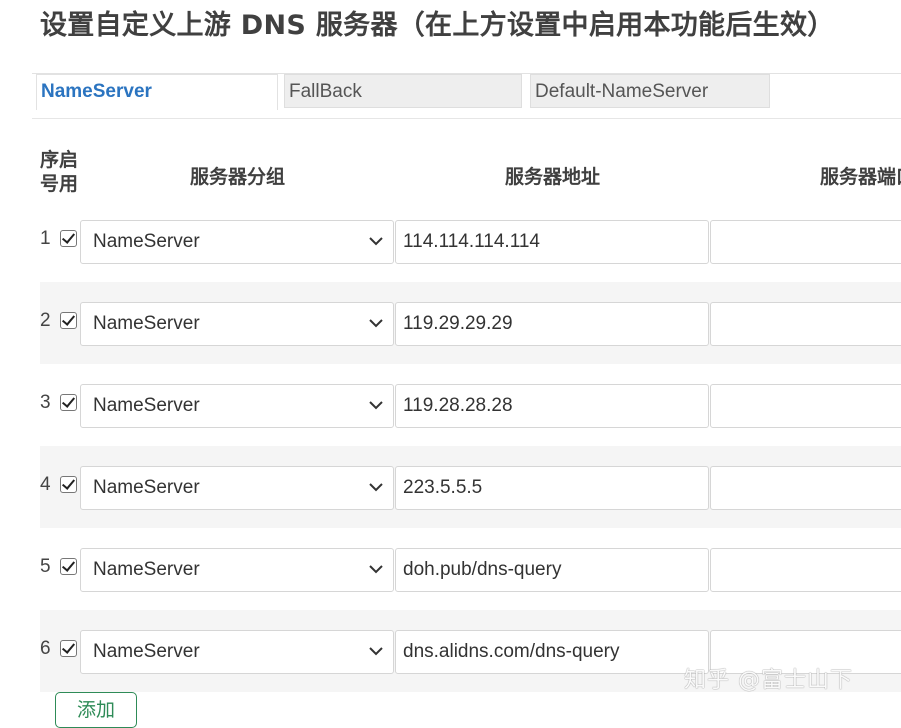 The image size is (901, 728). Describe the element at coordinates (45, 320) in the screenshot. I see `row-index: 2` at that location.